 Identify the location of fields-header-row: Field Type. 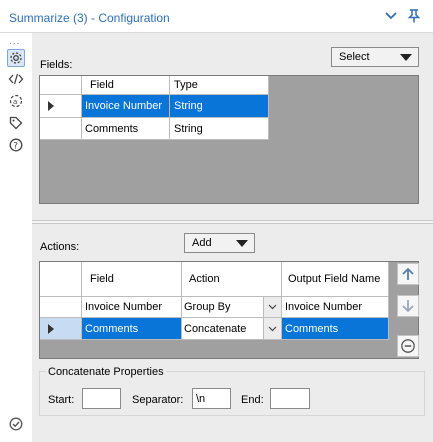
(154, 85).